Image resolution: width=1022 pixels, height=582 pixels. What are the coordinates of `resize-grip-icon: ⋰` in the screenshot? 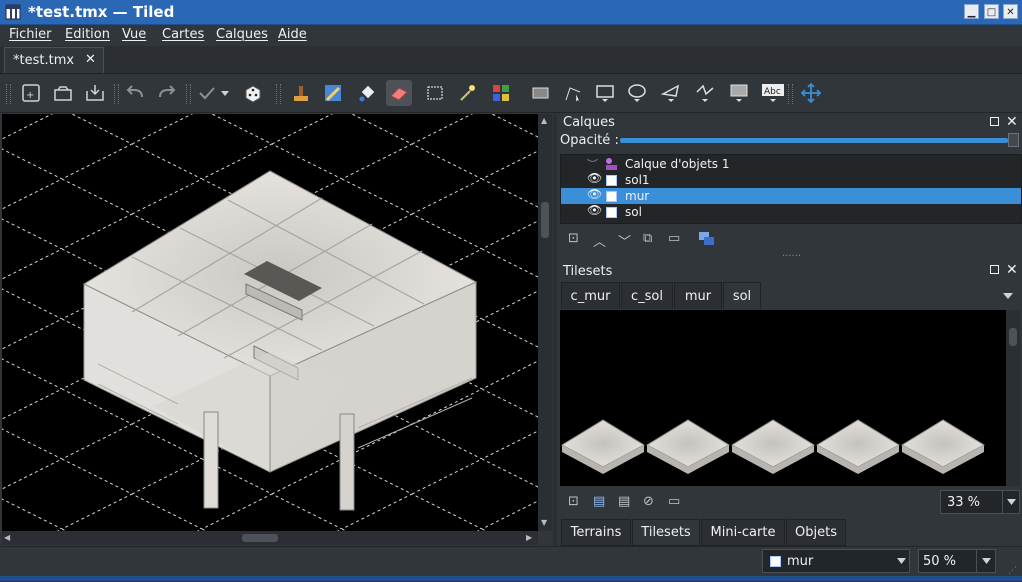 It's located at (1012, 571).